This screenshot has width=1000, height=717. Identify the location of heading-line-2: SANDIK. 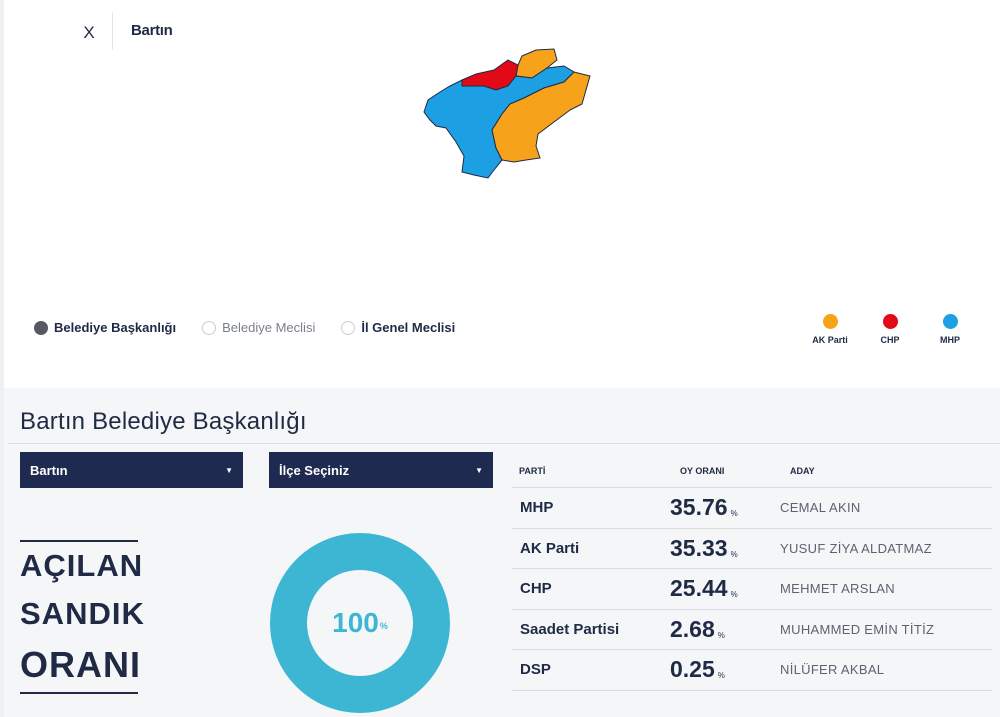
(82, 613).